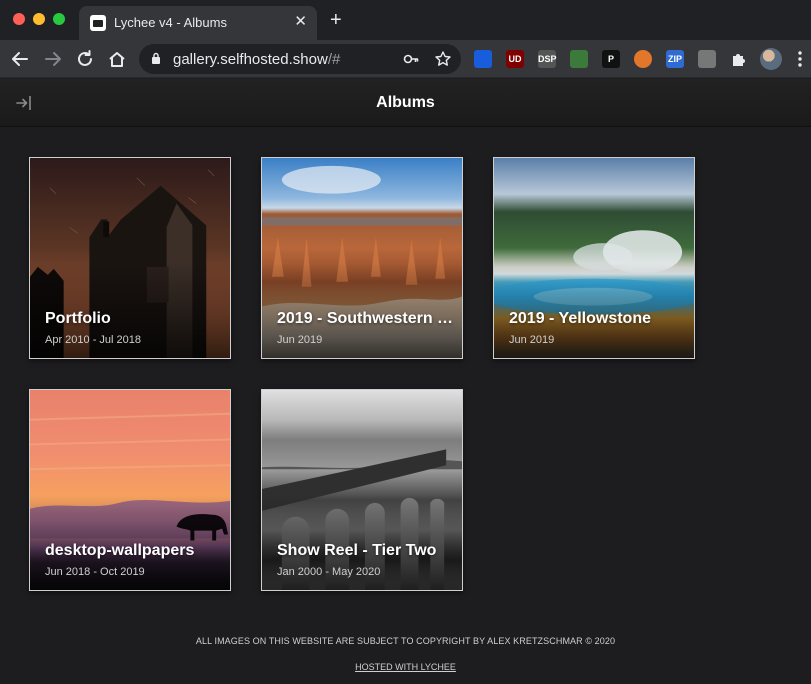 Image resolution: width=811 pixels, height=684 pixels. I want to click on url-text: gallery.selfhosted.show/#, so click(256, 59).